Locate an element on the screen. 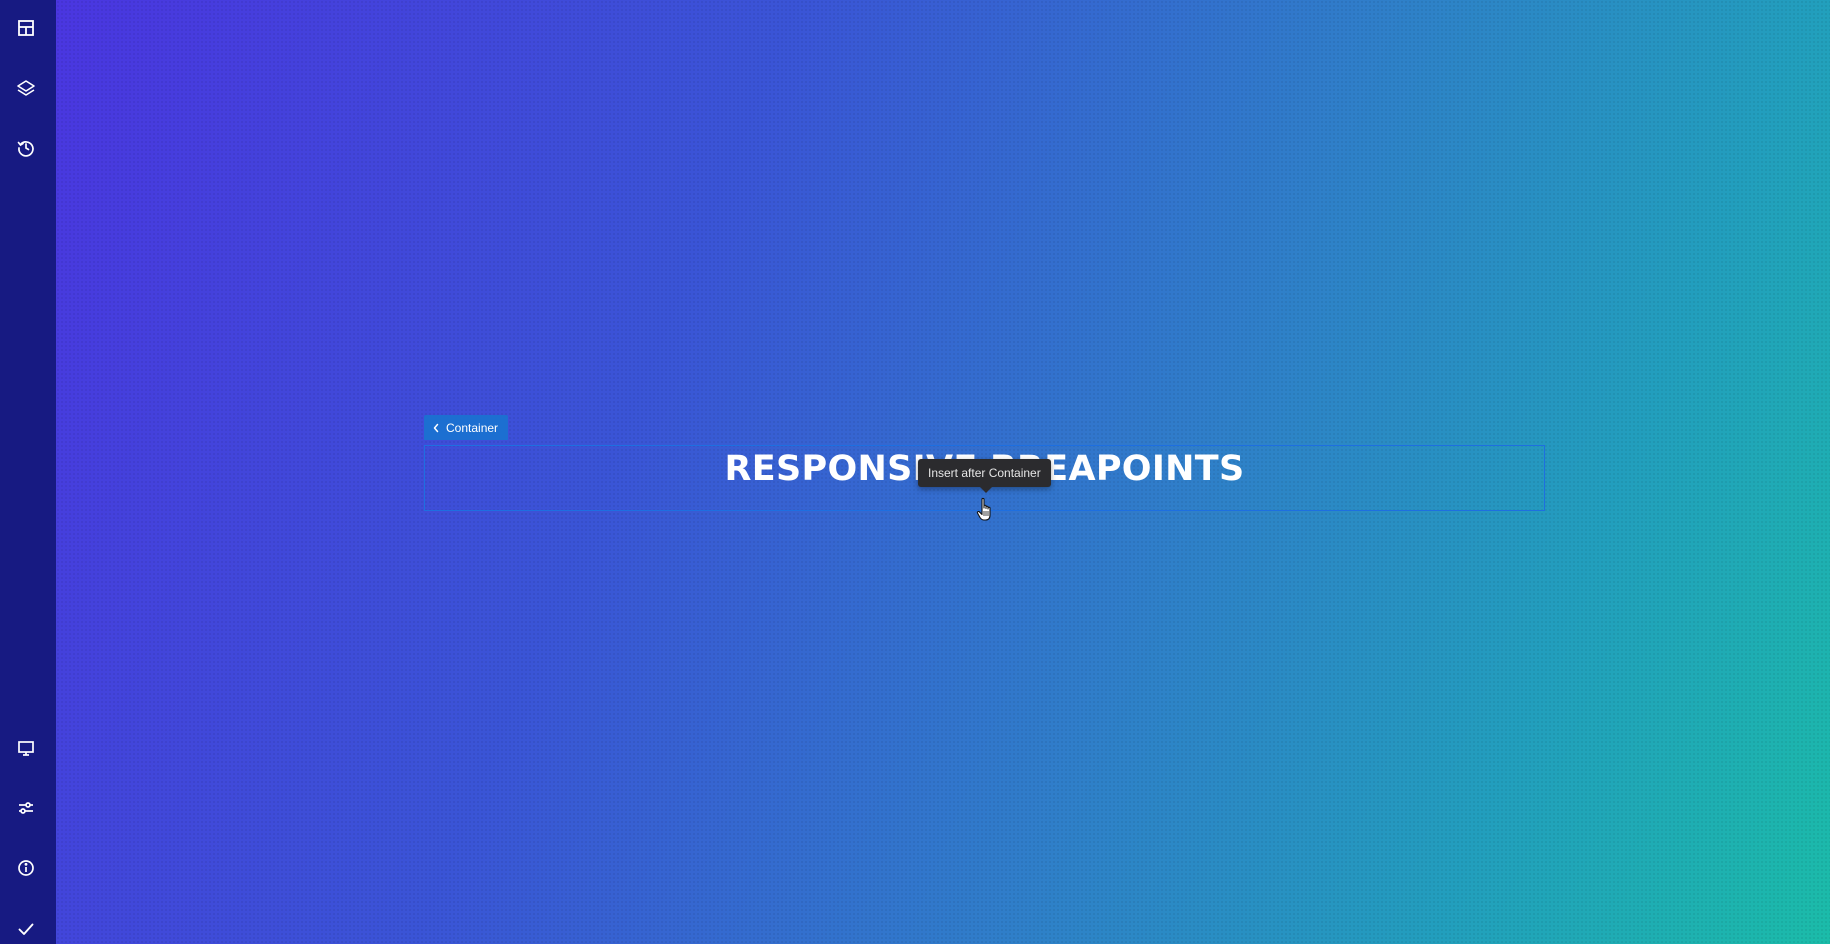 Image resolution: width=1830 pixels, height=944 pixels. layout-button is located at coordinates (26, 28).